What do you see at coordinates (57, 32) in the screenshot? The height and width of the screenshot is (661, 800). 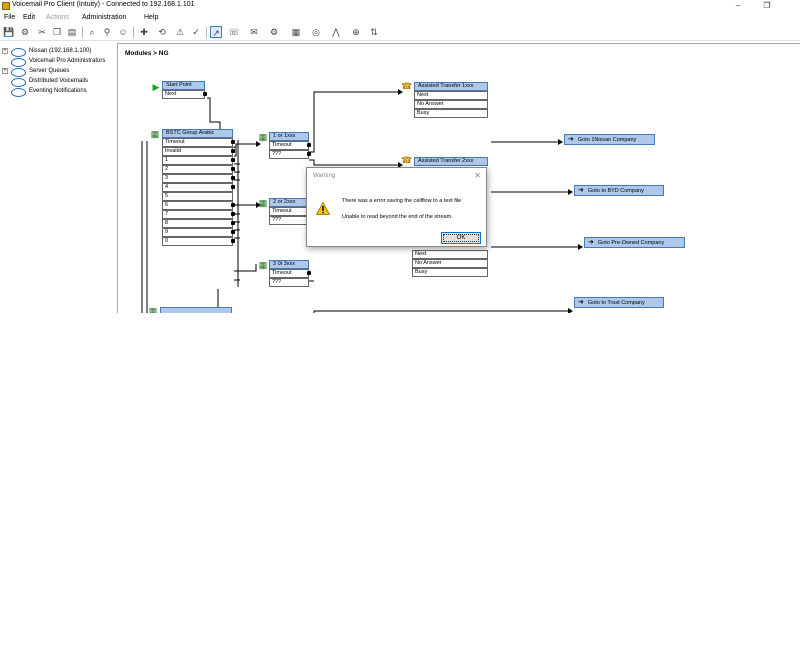 I see `copy-icon: ❐` at bounding box center [57, 32].